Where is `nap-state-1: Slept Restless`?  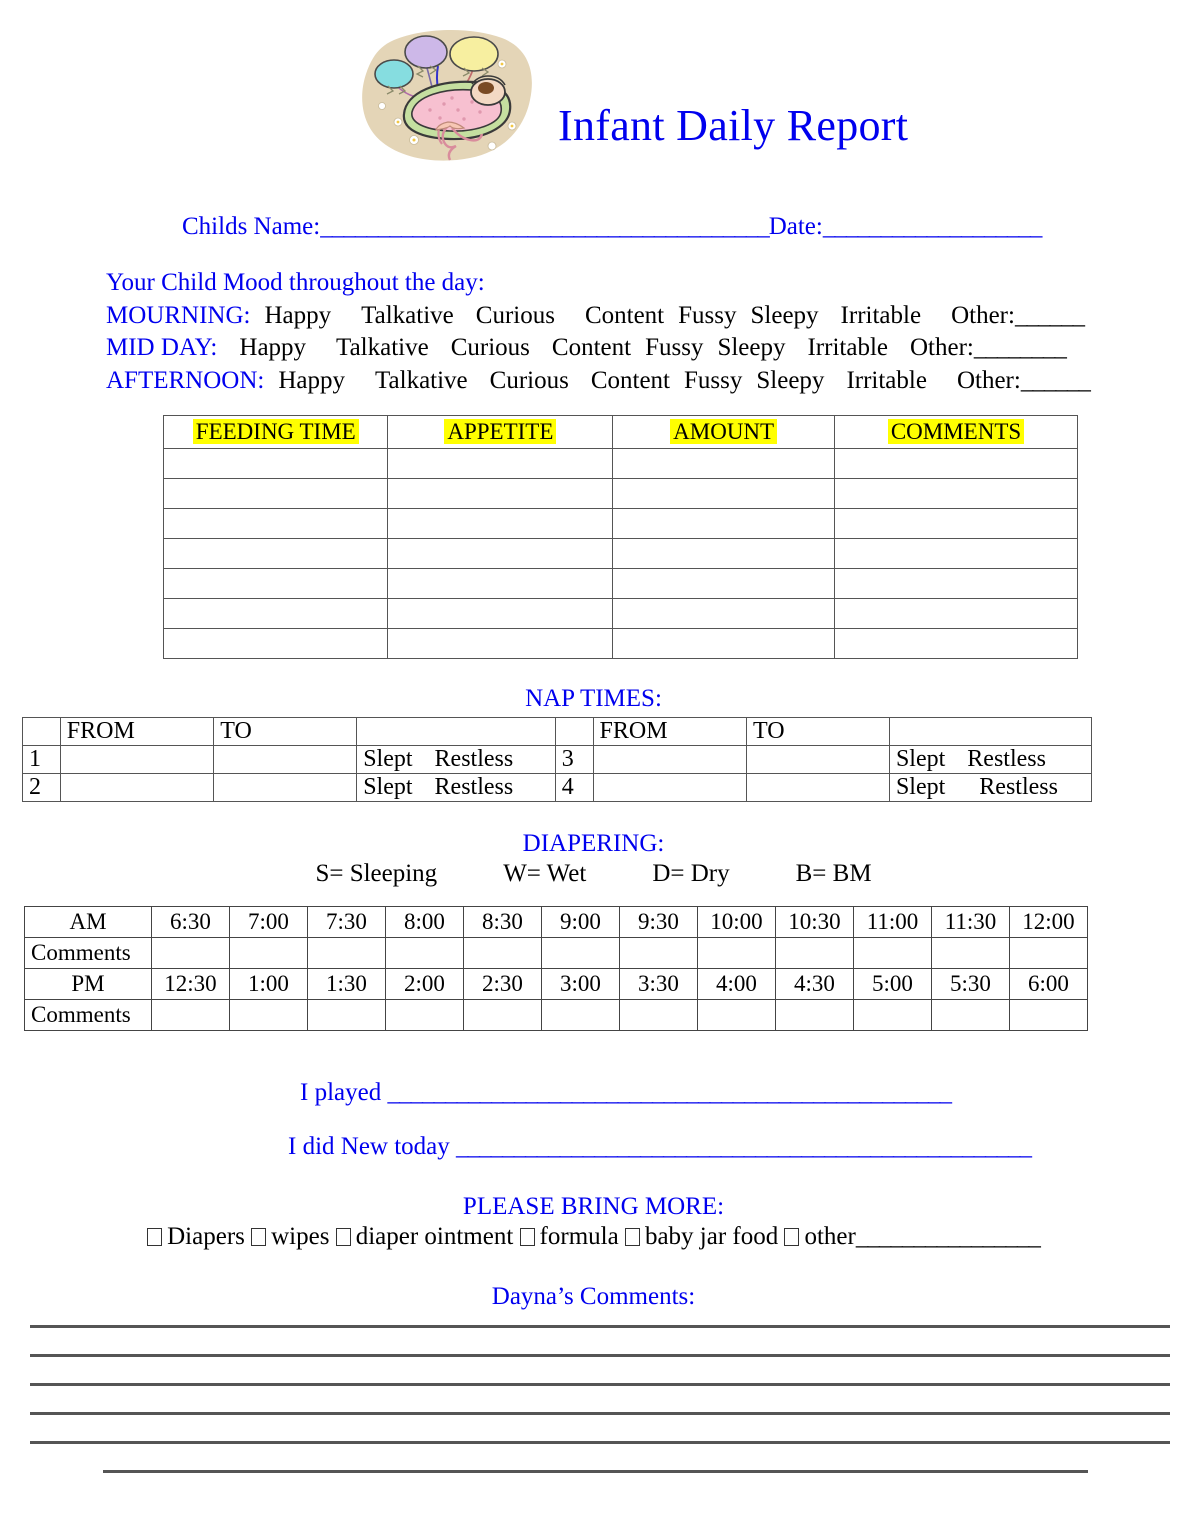 nap-state-1: Slept Restless is located at coordinates (456, 759).